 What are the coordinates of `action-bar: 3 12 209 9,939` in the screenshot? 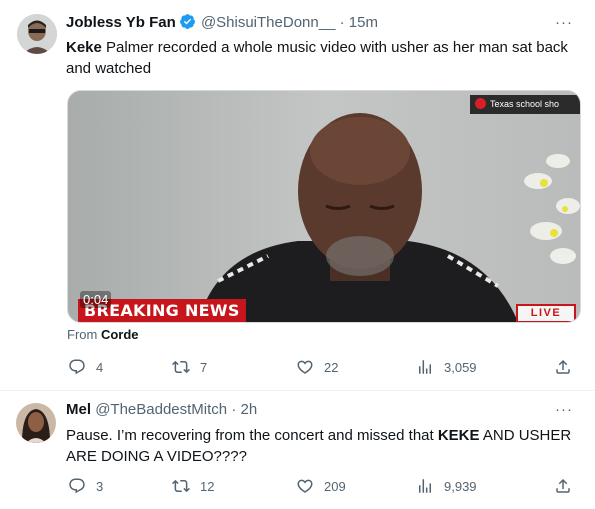 It's located at (322, 486).